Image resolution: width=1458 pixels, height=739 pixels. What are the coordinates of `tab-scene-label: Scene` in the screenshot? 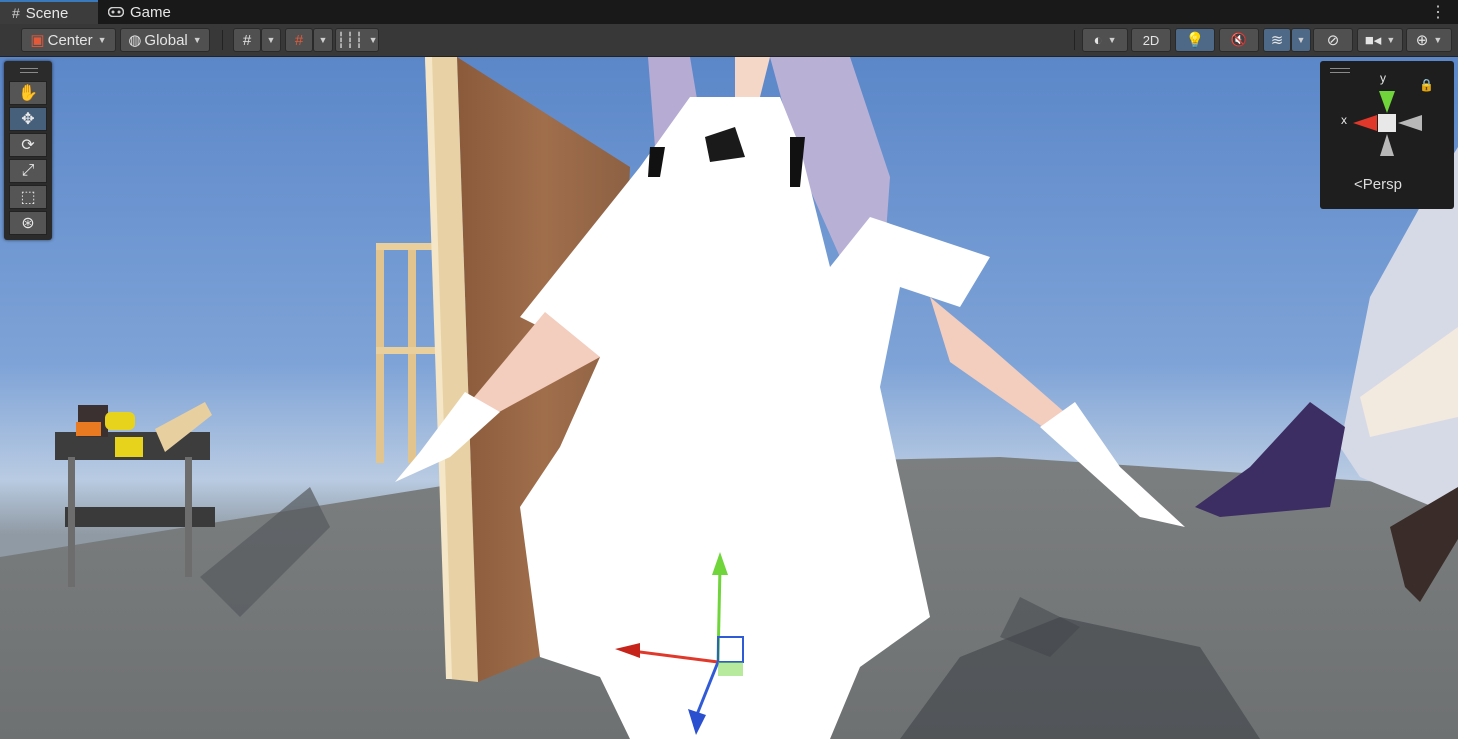 It's located at (47, 13).